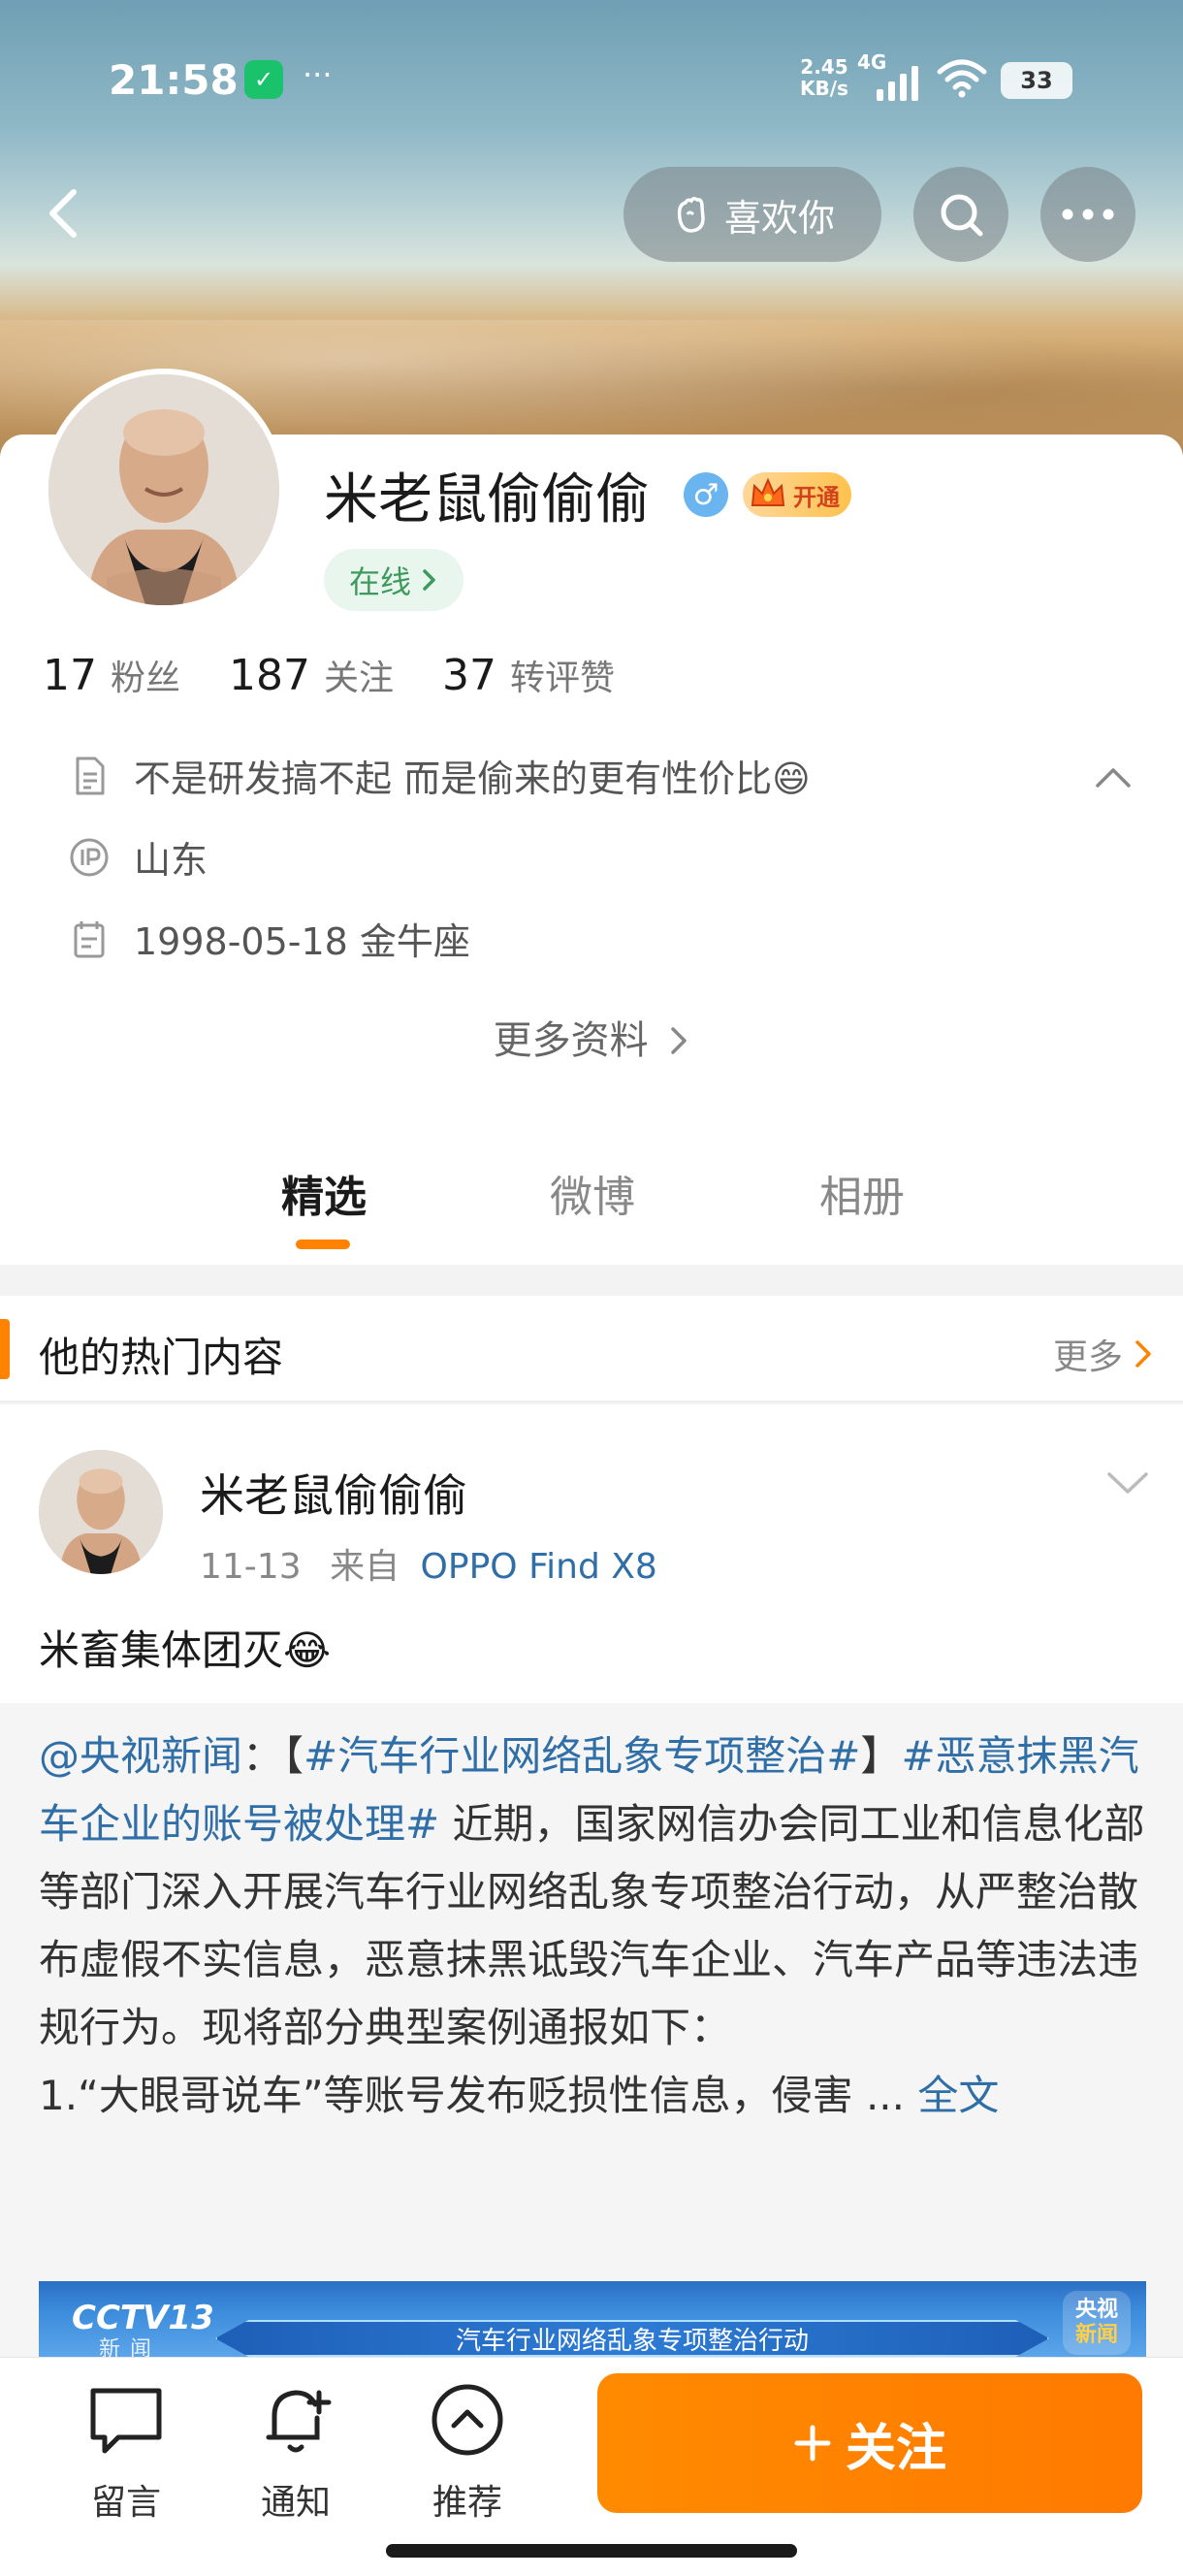 Image resolution: width=1183 pixels, height=2576 pixels. What do you see at coordinates (140, 1756) in the screenshot?
I see `repost-mention: @央视新闻` at bounding box center [140, 1756].